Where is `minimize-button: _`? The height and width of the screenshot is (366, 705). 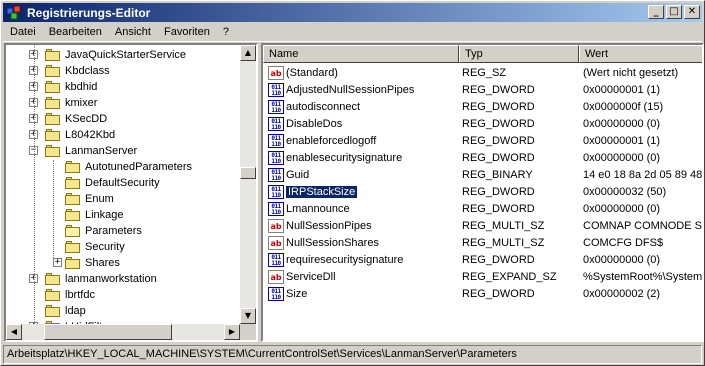 minimize-button: _ is located at coordinates (656, 12).